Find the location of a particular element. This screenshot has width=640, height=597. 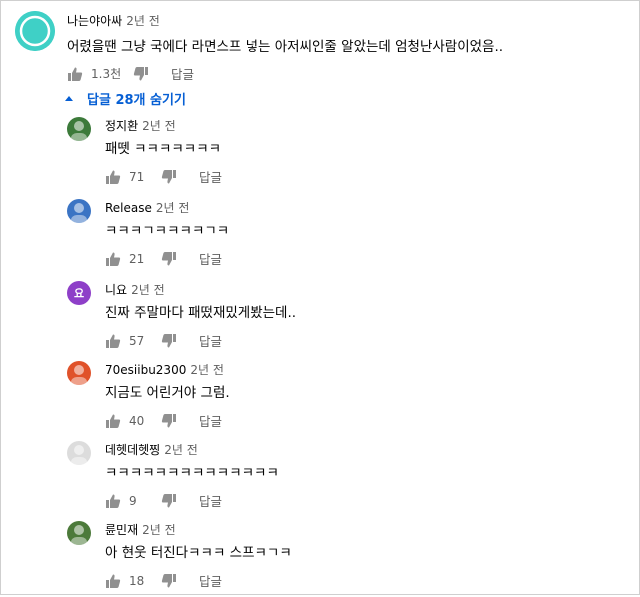

author-name: Release is located at coordinates (128, 208).